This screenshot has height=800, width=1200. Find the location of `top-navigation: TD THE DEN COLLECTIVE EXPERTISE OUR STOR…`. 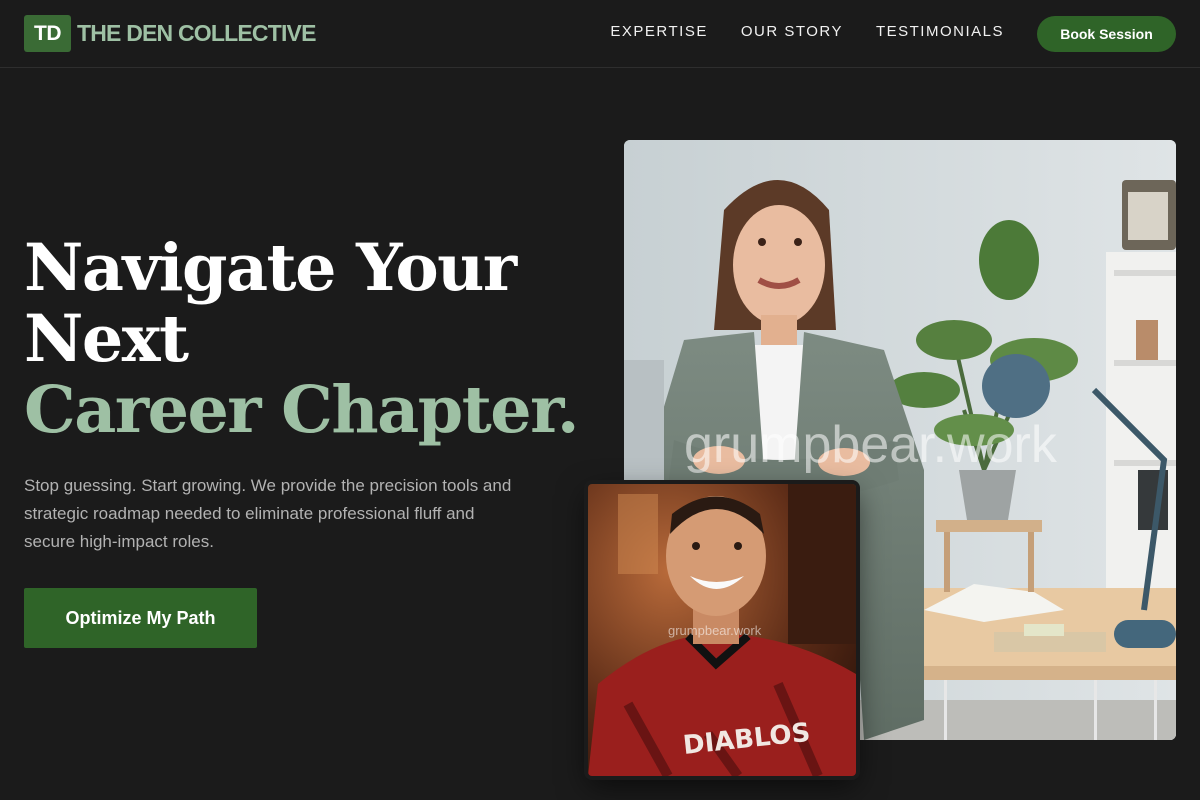

top-navigation: TD THE DEN COLLECTIVE EXPERTISE OUR STOR… is located at coordinates (600, 34).